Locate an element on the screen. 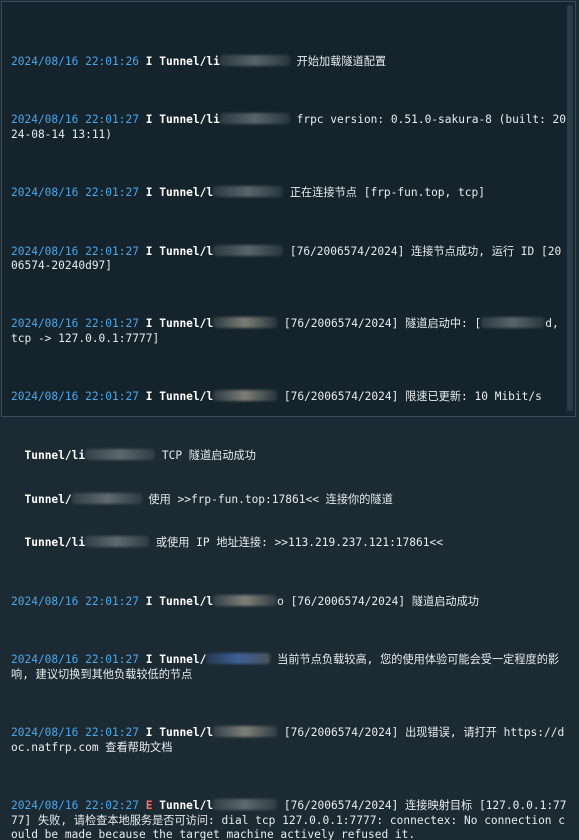  log-line: 2024/08/16 22:01:26 I Tunnel/li 开始加载隧道配置 is located at coordinates (289, 62).